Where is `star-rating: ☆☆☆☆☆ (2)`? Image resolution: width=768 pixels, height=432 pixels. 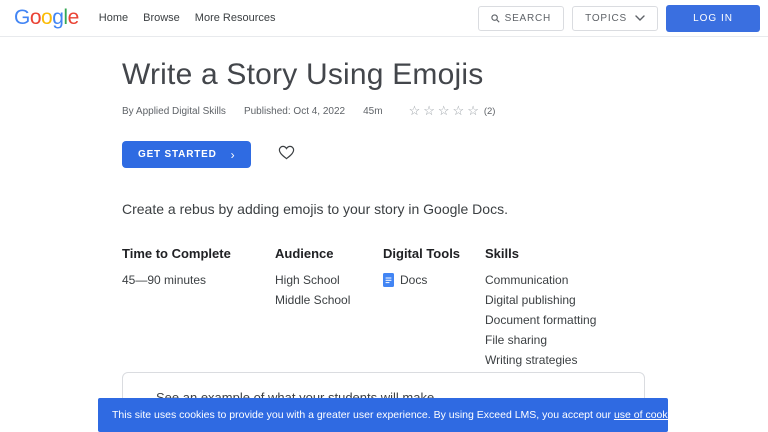
star-rating: ☆☆☆☆☆ (2) is located at coordinates (452, 111).